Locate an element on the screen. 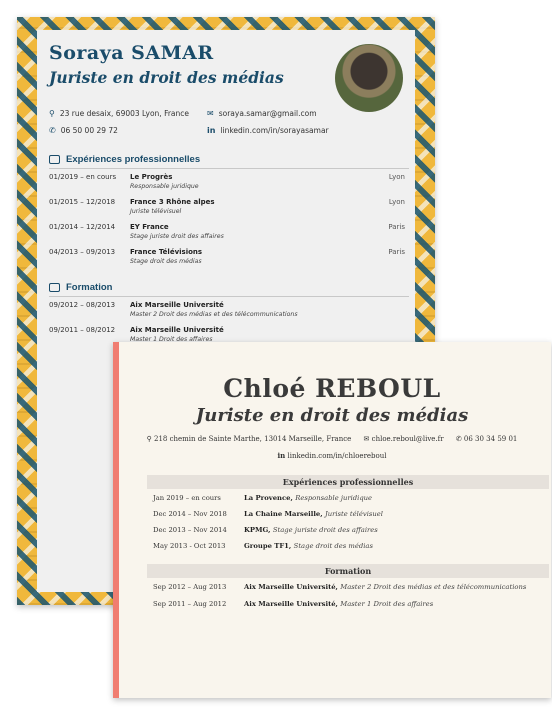 This screenshot has height=713, width=552. phone-text: 06 30 34 59 01 is located at coordinates (490, 439).